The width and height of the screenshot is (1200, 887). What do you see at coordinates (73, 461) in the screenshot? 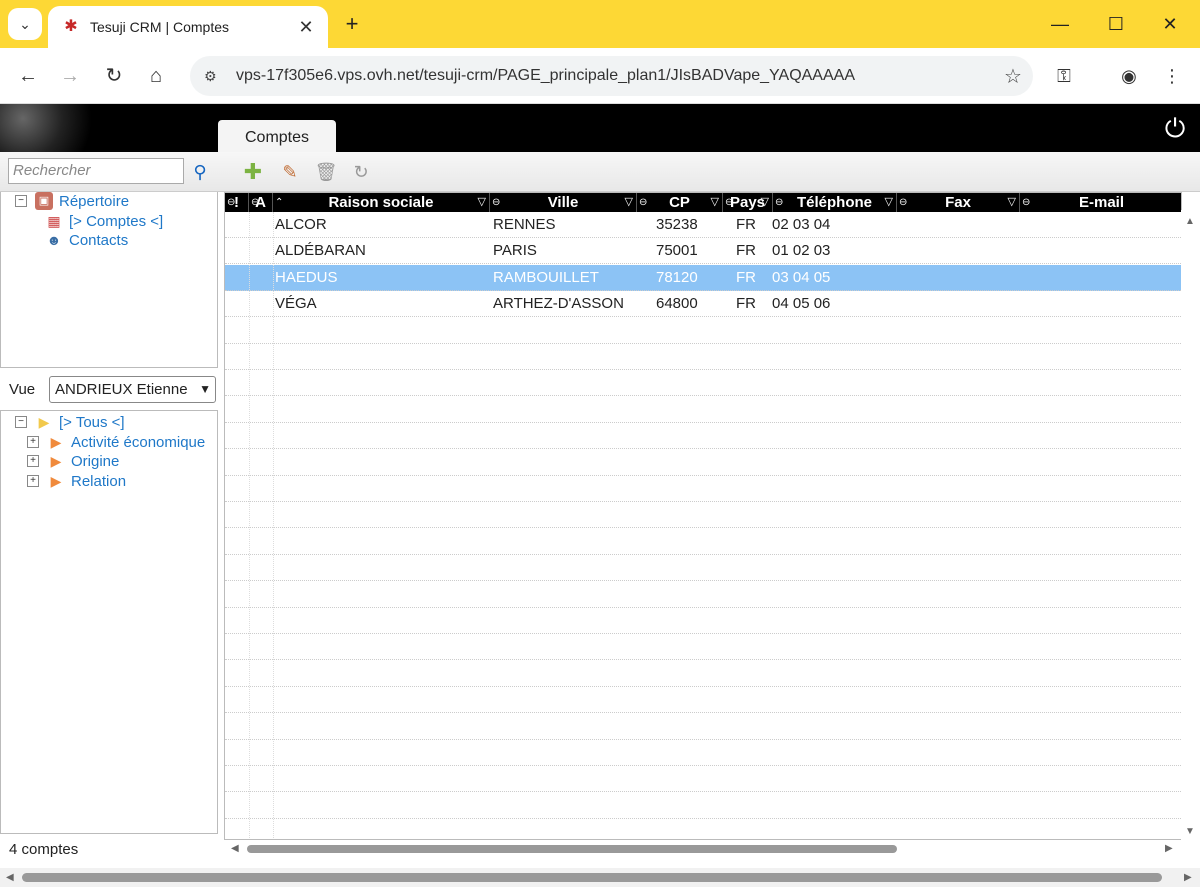
I see `tree-item-origine: + ▶ Origine` at bounding box center [73, 461].